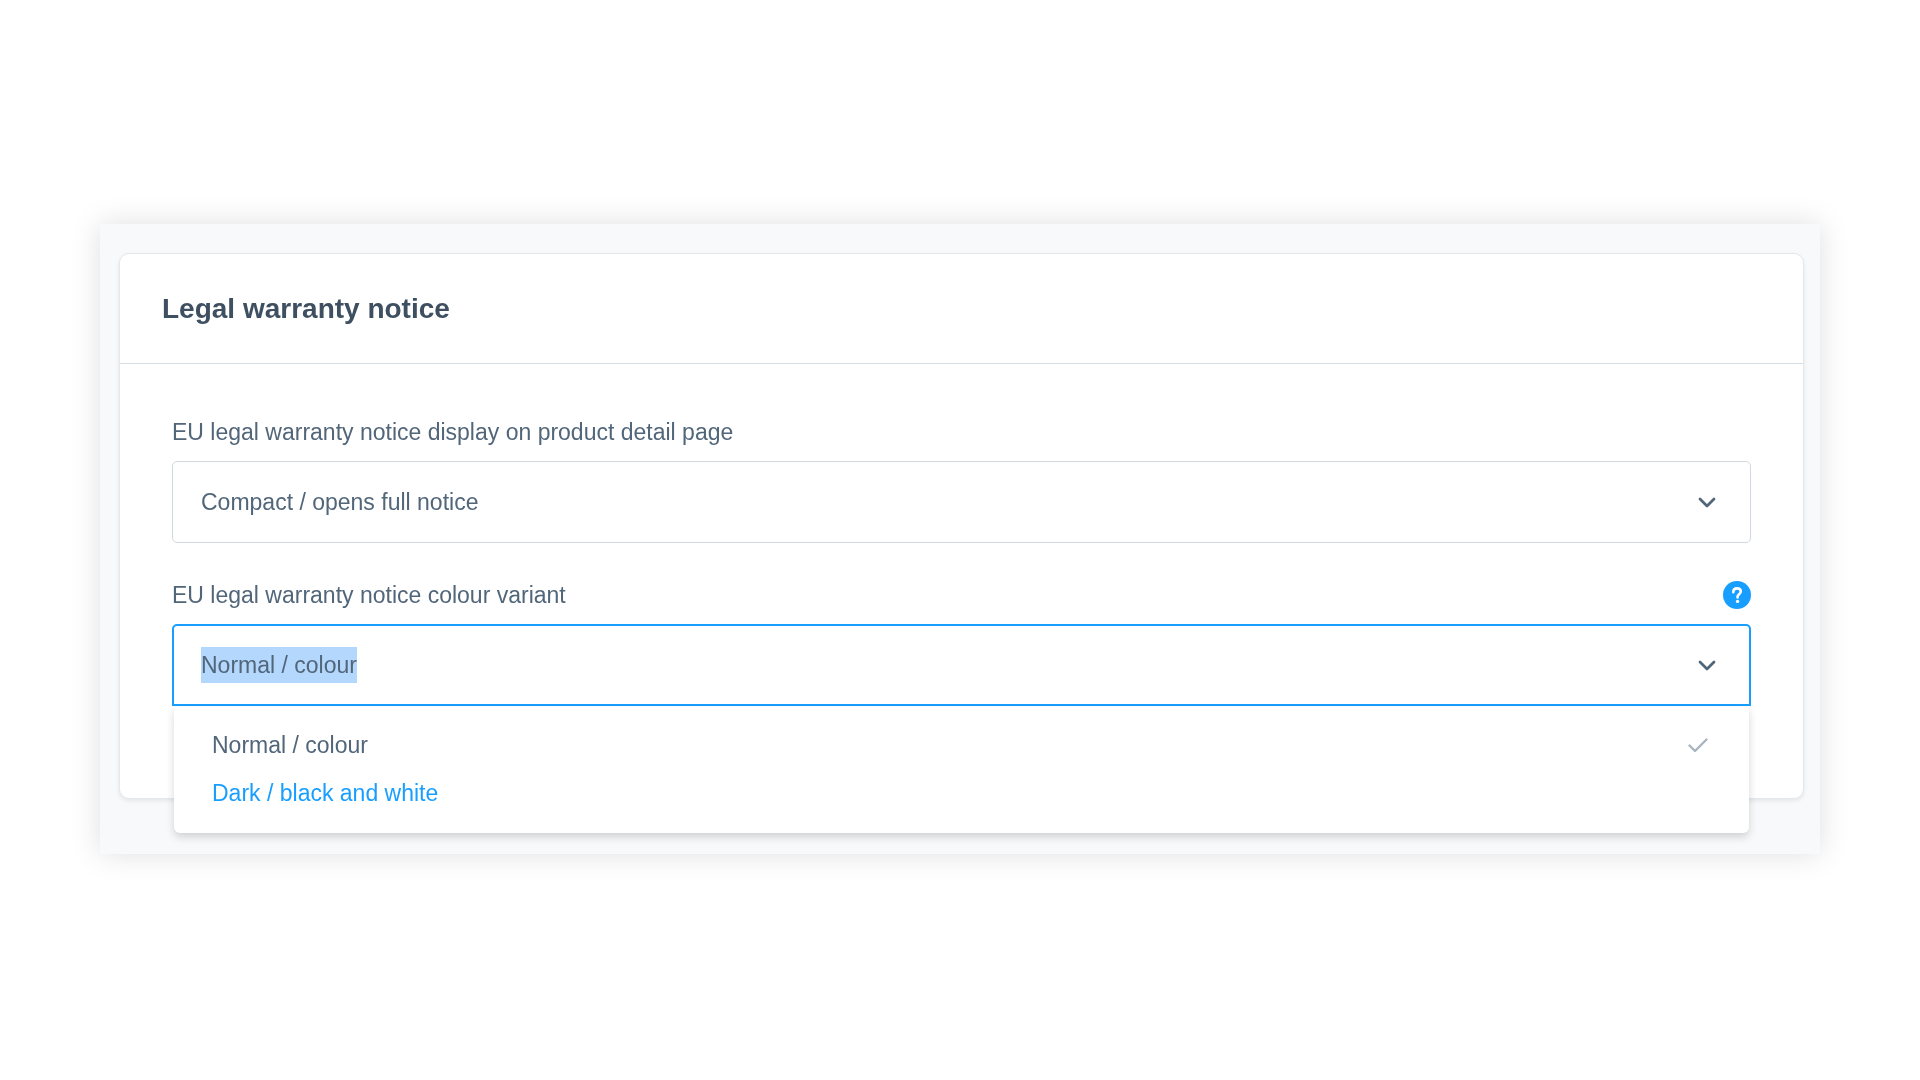 The width and height of the screenshot is (1920, 1080). I want to click on select-value: Compact / opens full notice, so click(340, 502).